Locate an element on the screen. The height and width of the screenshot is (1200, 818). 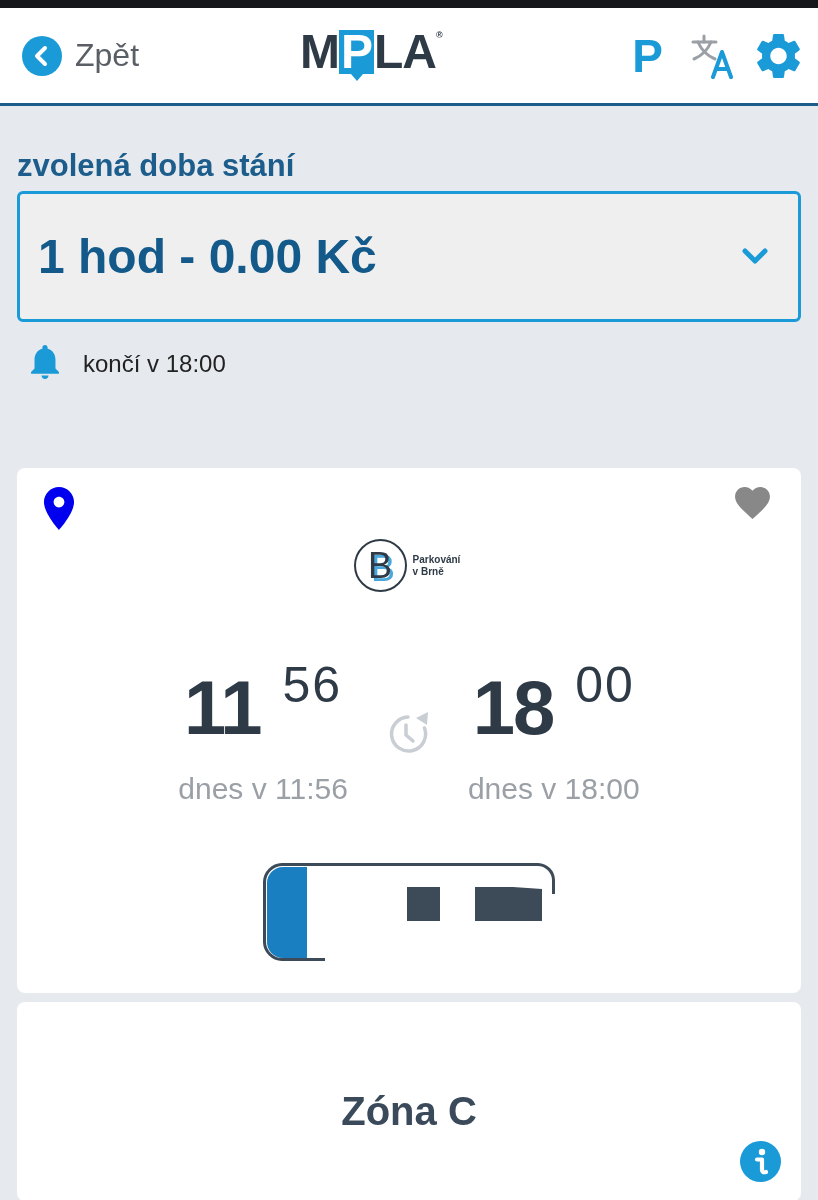
bell-icon is located at coordinates (45, 362).